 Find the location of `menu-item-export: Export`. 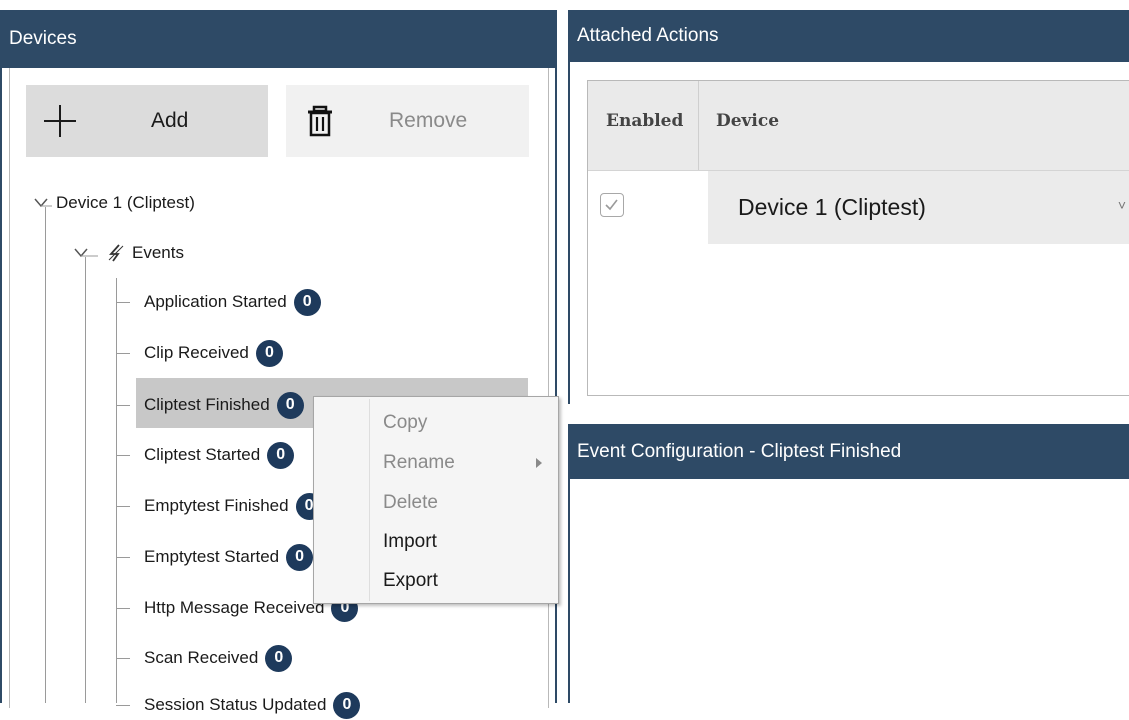

menu-item-export: Export is located at coordinates (410, 581).